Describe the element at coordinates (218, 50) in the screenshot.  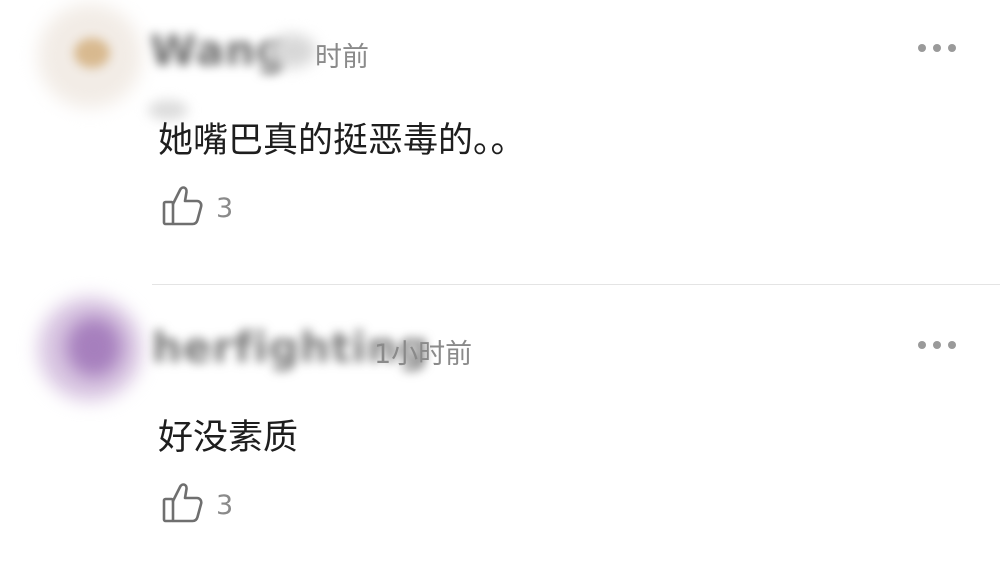
I see `username: Wang` at that location.